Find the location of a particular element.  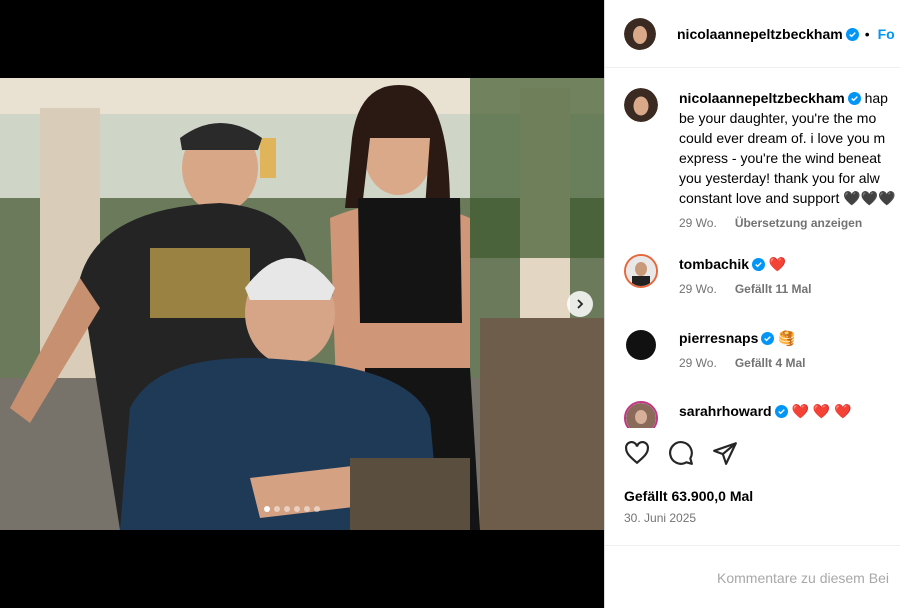

chevron-right-icon is located at coordinates (580, 304).